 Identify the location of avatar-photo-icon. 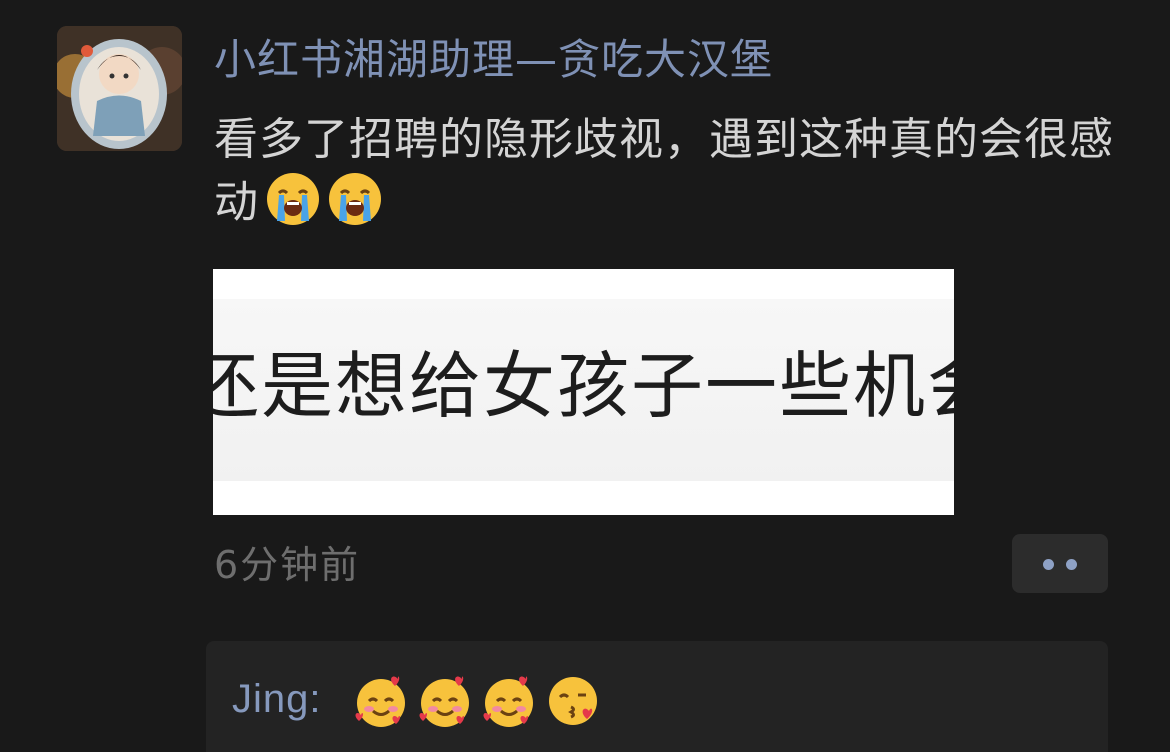
(119, 88).